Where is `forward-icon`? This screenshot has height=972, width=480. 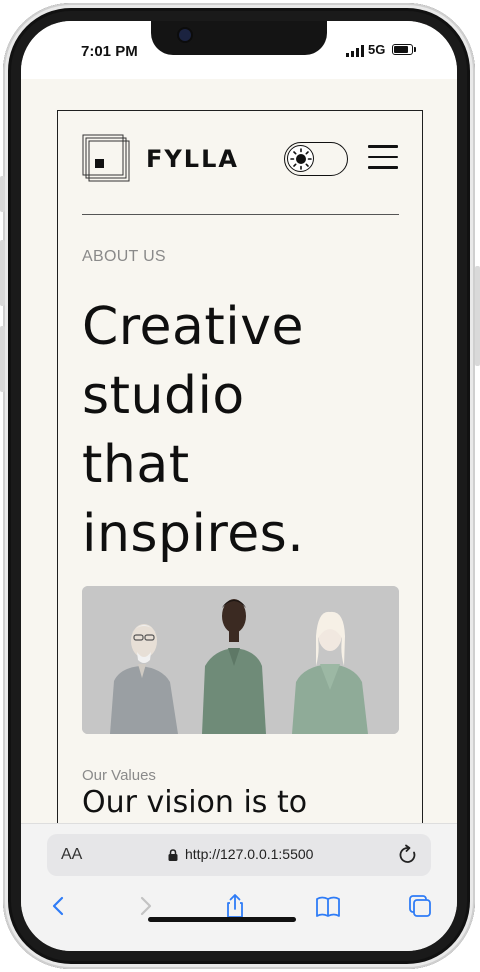
forward-icon is located at coordinates (145, 906).